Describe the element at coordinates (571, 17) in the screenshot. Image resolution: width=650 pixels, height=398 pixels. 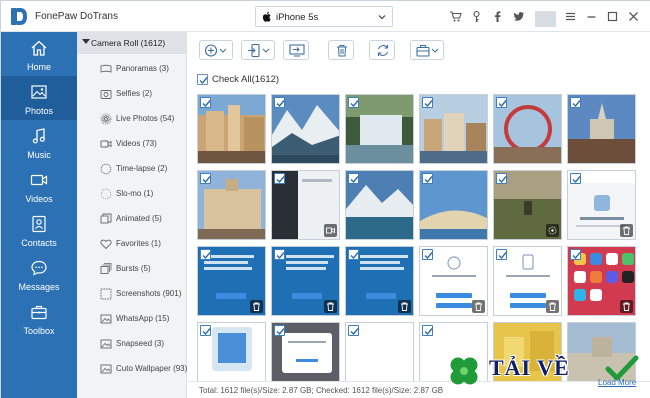
I see `menu-icon` at that location.